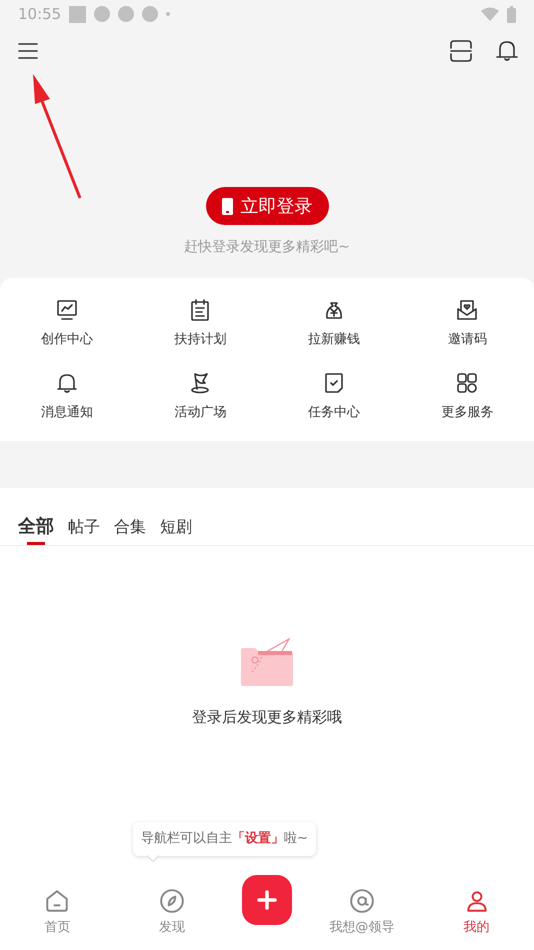 The width and height of the screenshot is (534, 950). What do you see at coordinates (267, 247) in the screenshot?
I see `login-hint: 赶快登录发现更多精彩吧~` at bounding box center [267, 247].